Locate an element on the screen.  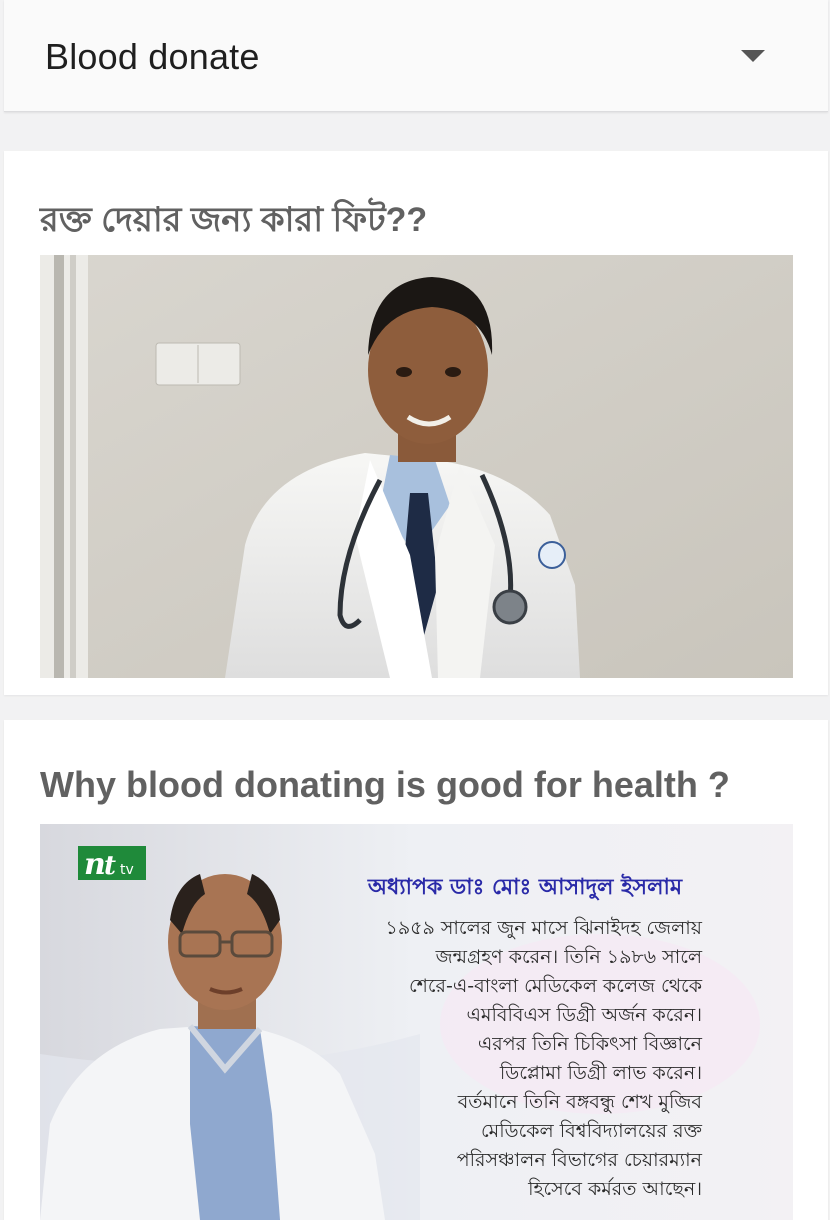
overlay-line: মেডিকেল বিশ্ববিদ্যালয়ের রক্ত is located at coordinates (592, 1131).